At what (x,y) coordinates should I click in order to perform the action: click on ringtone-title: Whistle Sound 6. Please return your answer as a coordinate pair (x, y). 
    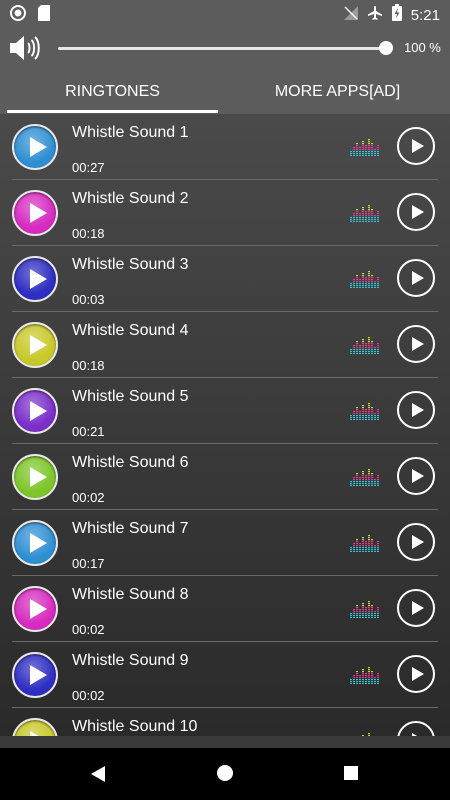
    Looking at the image, I should click on (130, 462).